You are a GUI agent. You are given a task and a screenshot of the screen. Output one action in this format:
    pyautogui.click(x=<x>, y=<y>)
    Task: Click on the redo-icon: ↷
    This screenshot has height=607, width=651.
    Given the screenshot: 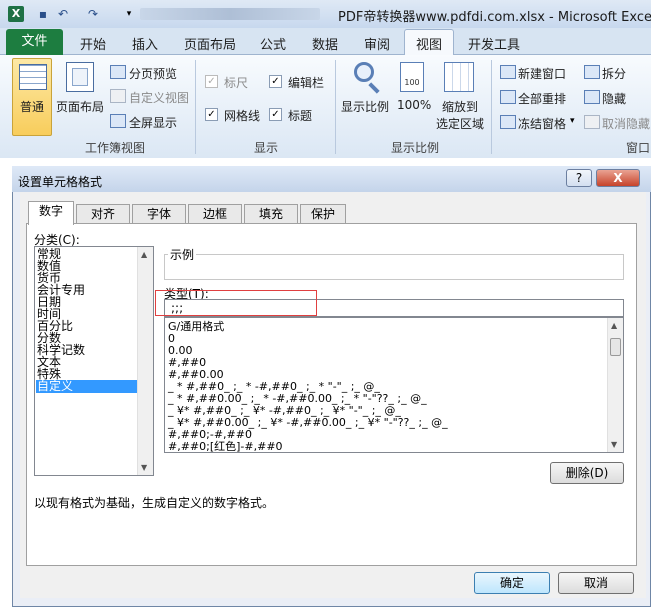 What is the action you would take?
    pyautogui.click(x=93, y=14)
    